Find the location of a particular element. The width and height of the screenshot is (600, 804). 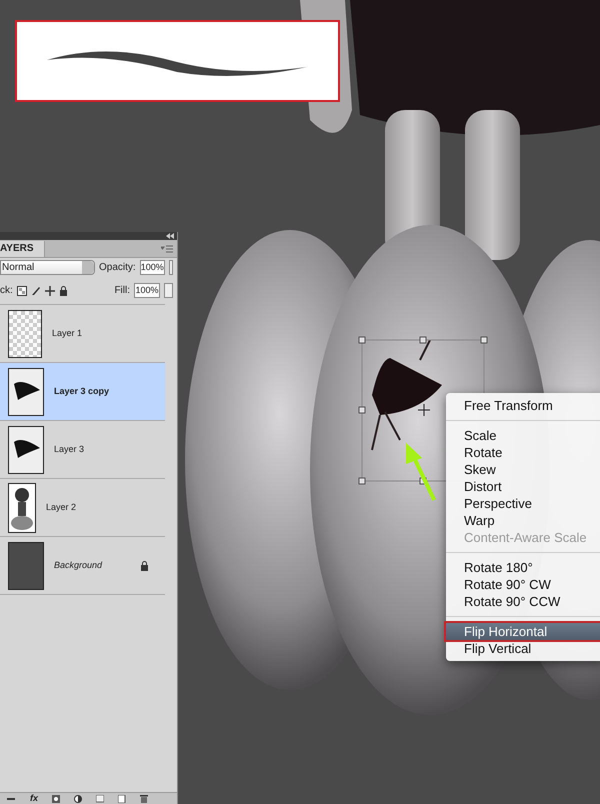

opacity-label: Opacity: is located at coordinates (117, 268).